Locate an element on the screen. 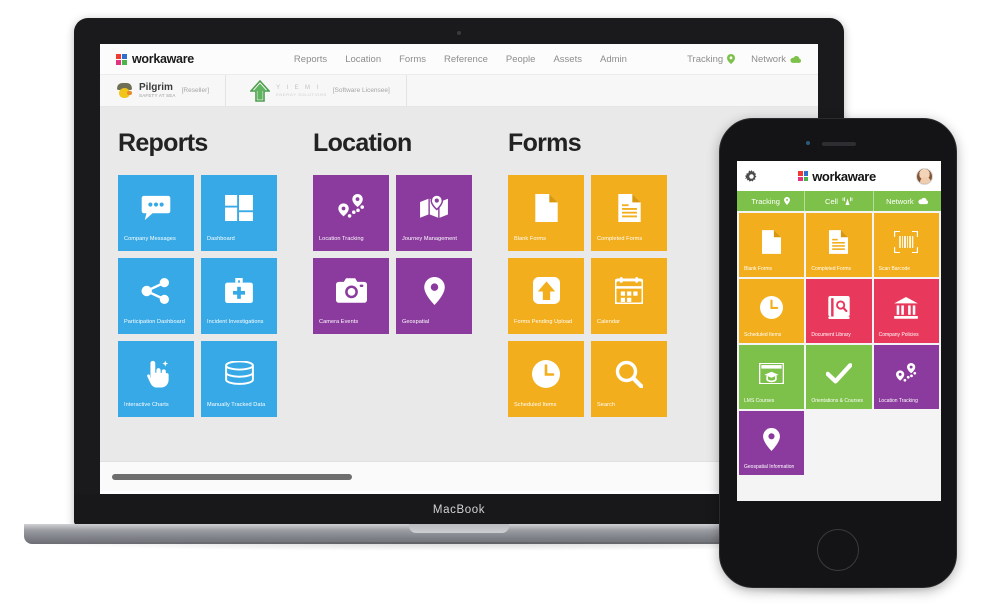 This screenshot has height=606, width=1000. tile-incident-investigations: Incident Investigations is located at coordinates (239, 296).